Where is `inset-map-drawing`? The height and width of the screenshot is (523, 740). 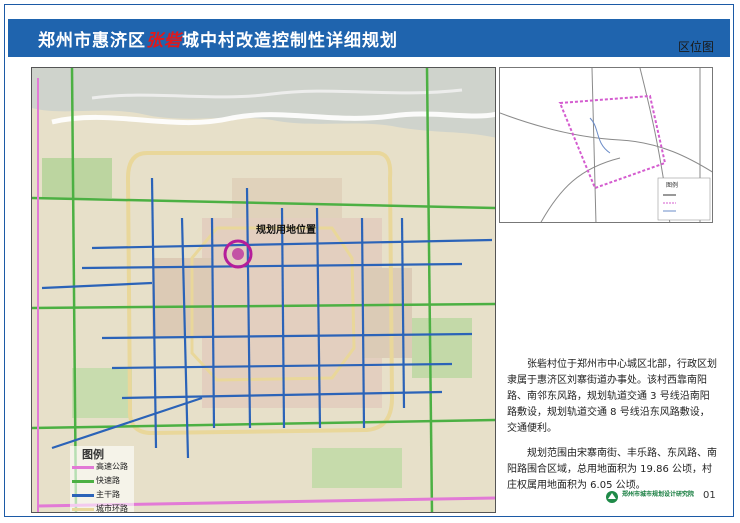 inset-map-drawing is located at coordinates (606, 145).